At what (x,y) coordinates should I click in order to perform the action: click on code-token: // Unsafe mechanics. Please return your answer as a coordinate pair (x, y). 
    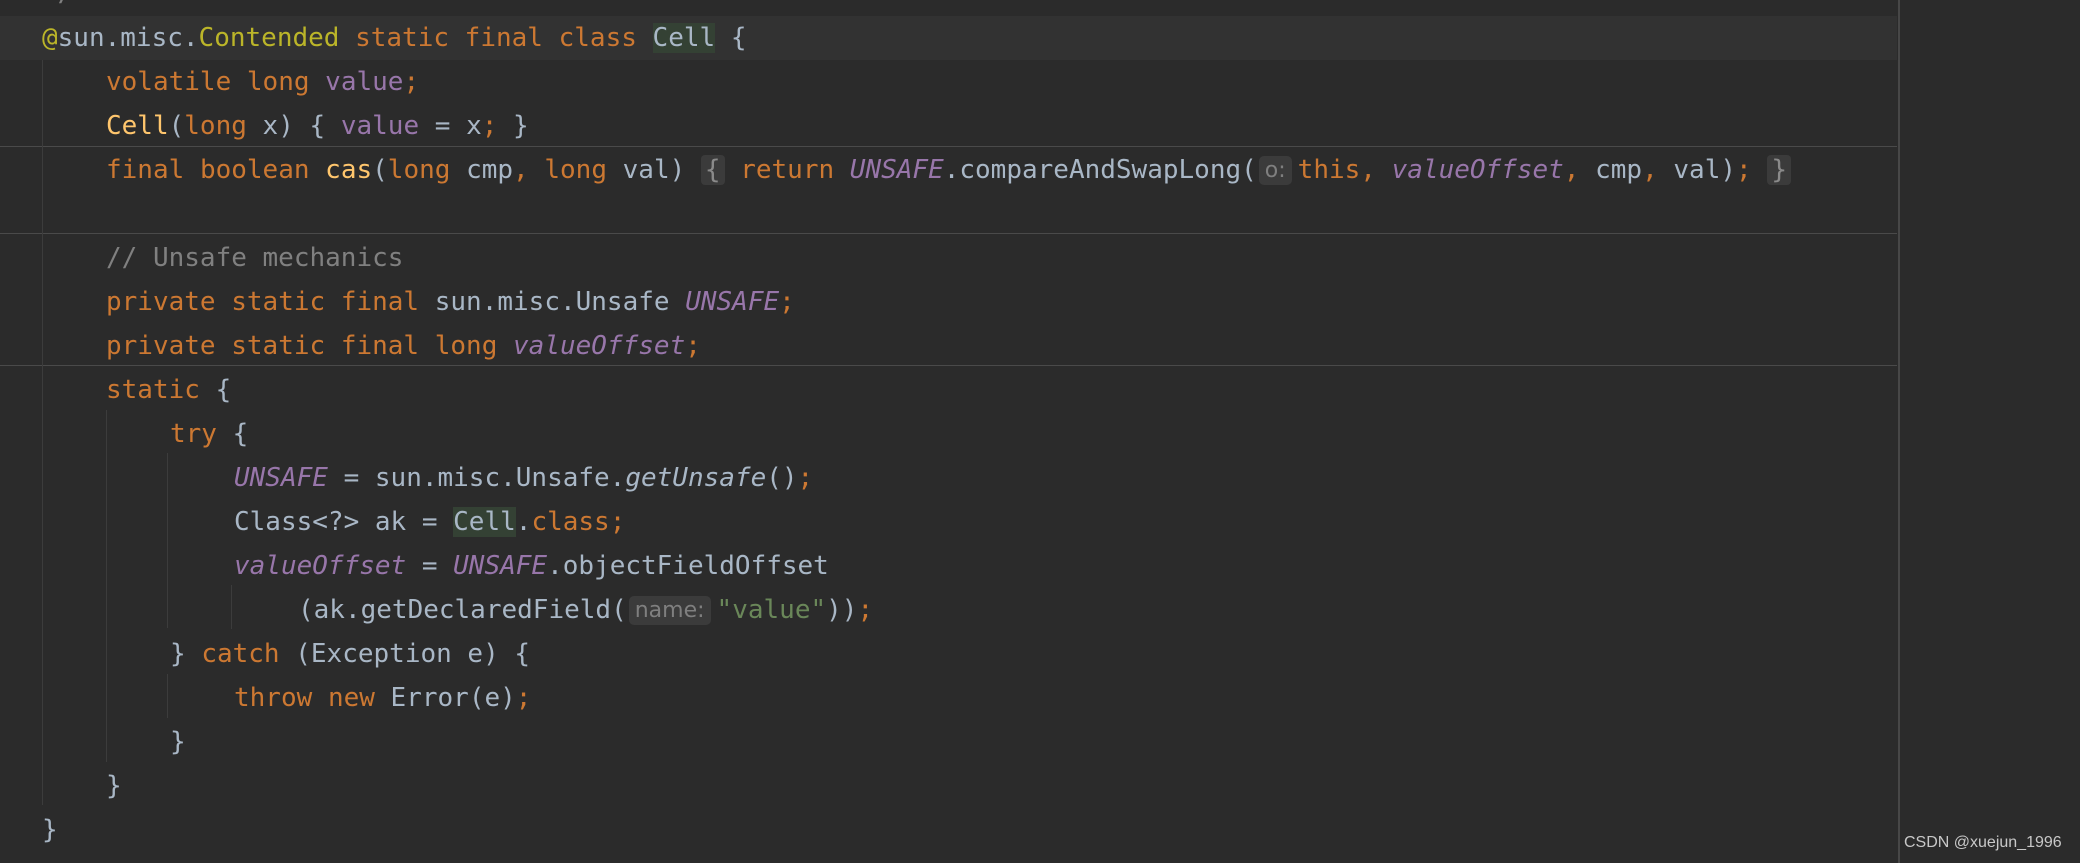
    Looking at the image, I should click on (255, 258).